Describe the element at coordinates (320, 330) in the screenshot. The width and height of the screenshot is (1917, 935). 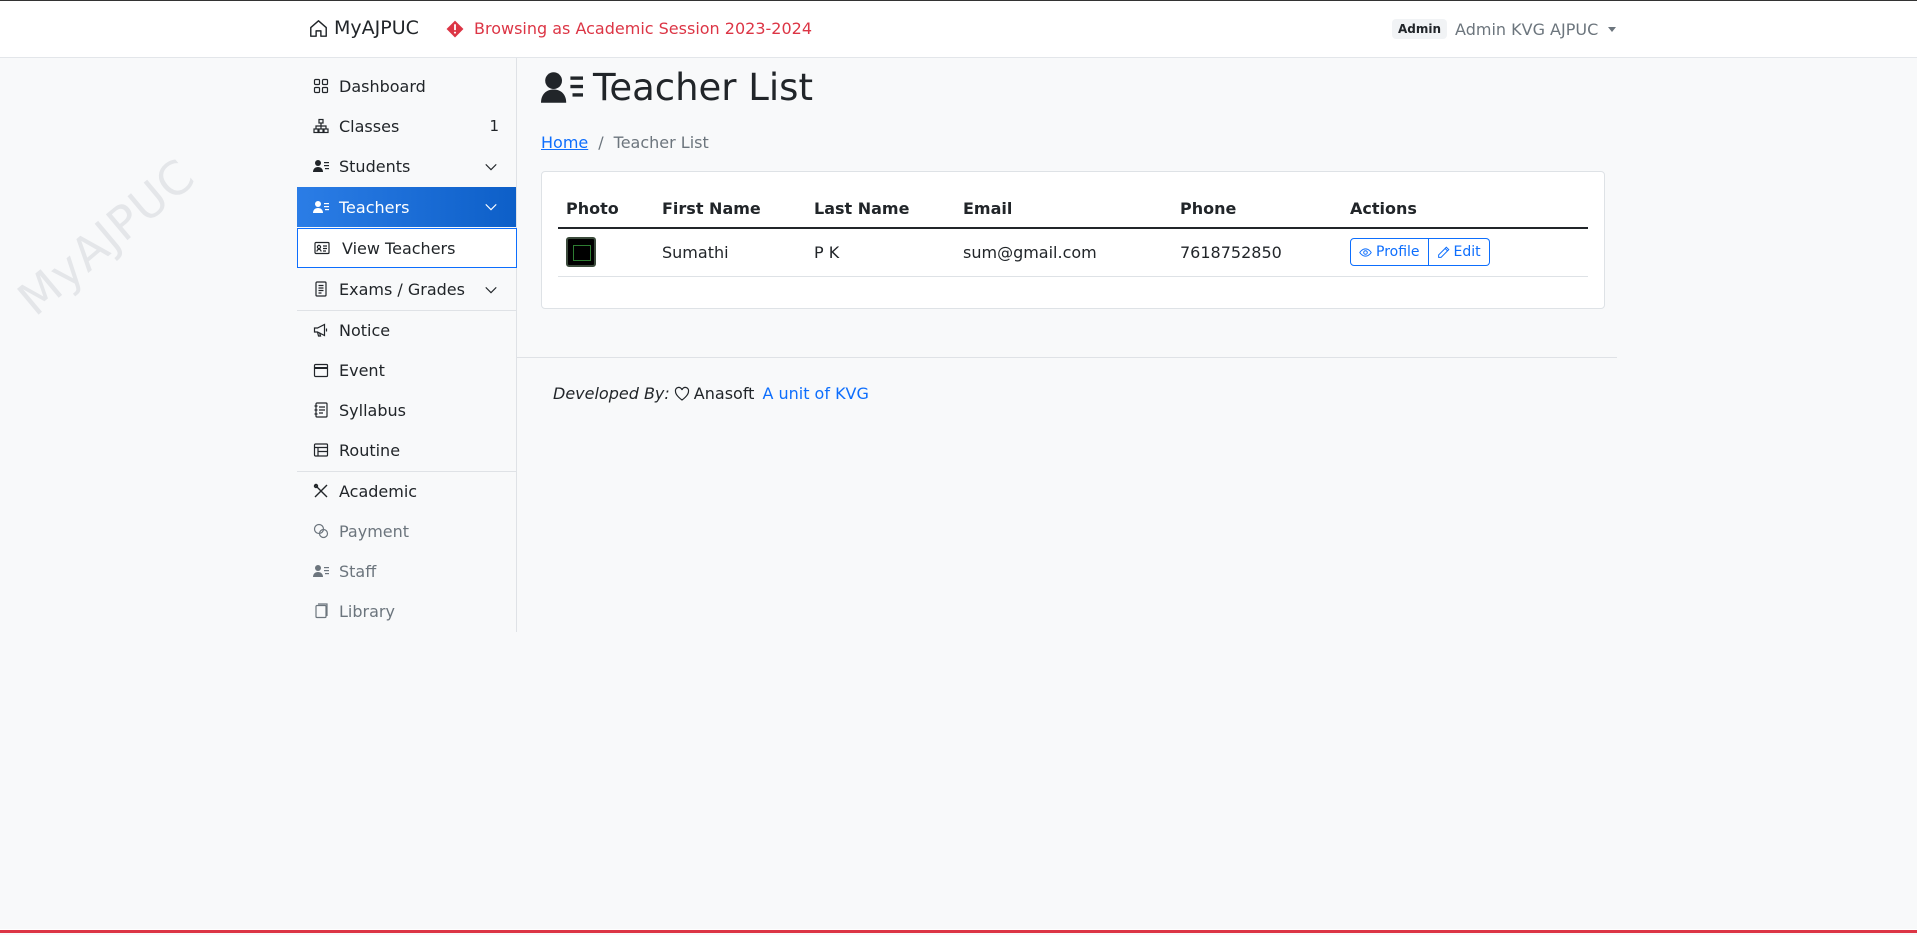
I see `megaphone-icon` at that location.